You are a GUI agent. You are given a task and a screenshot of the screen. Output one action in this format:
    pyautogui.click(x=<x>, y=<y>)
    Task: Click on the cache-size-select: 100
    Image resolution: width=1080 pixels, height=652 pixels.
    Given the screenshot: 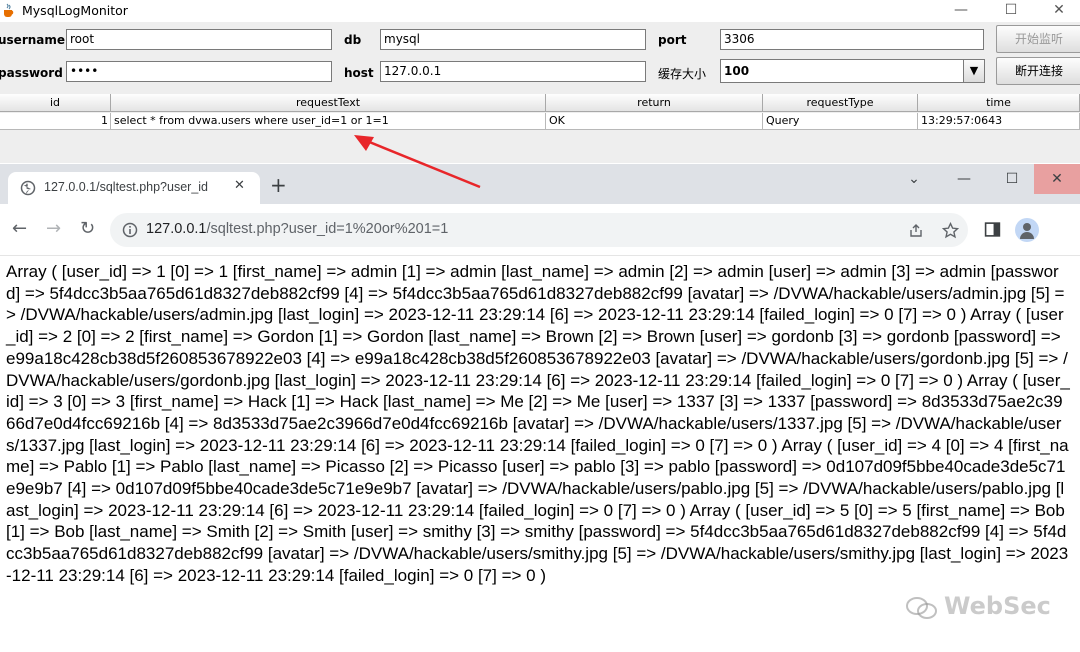 What is the action you would take?
    pyautogui.click(x=842, y=71)
    